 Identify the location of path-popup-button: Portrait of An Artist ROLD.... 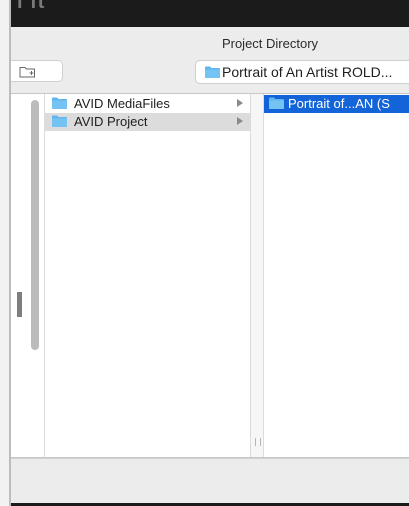
(302, 72).